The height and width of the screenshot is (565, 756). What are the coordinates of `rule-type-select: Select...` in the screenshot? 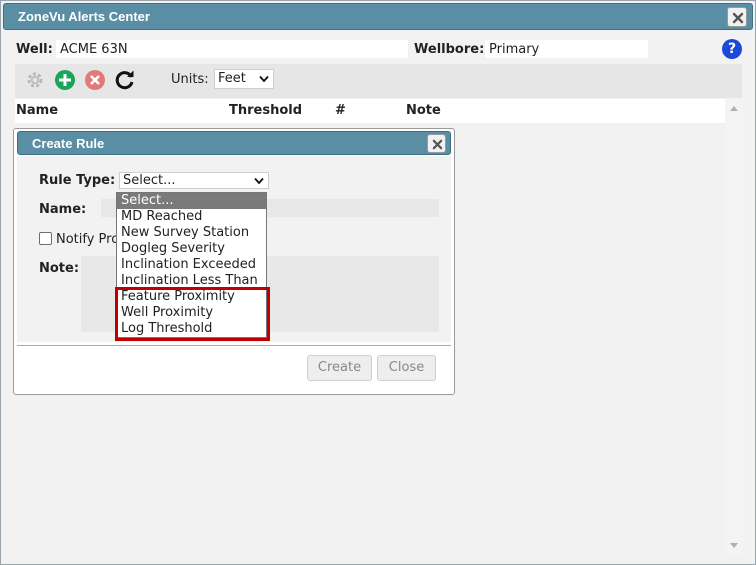 It's located at (194, 180).